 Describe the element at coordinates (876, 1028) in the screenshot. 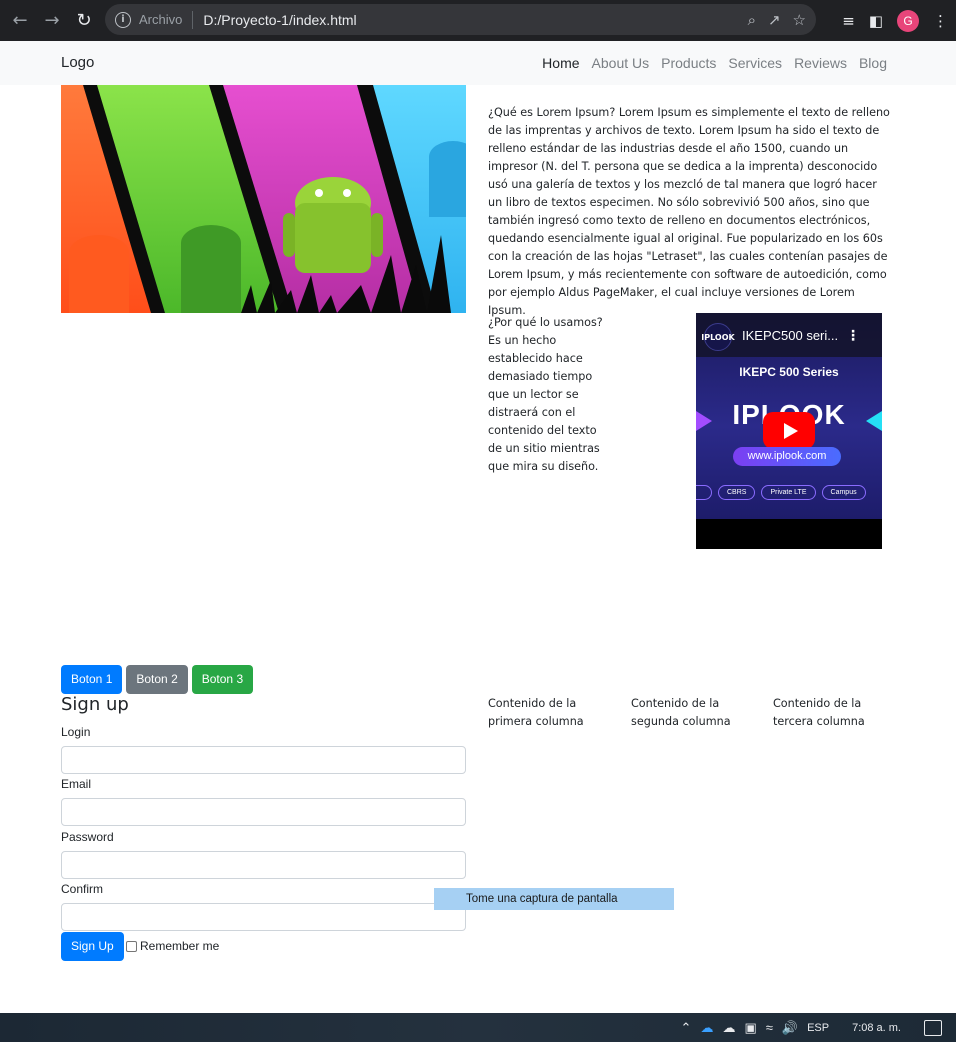

I see `clock: 7:08 a. m.` at that location.